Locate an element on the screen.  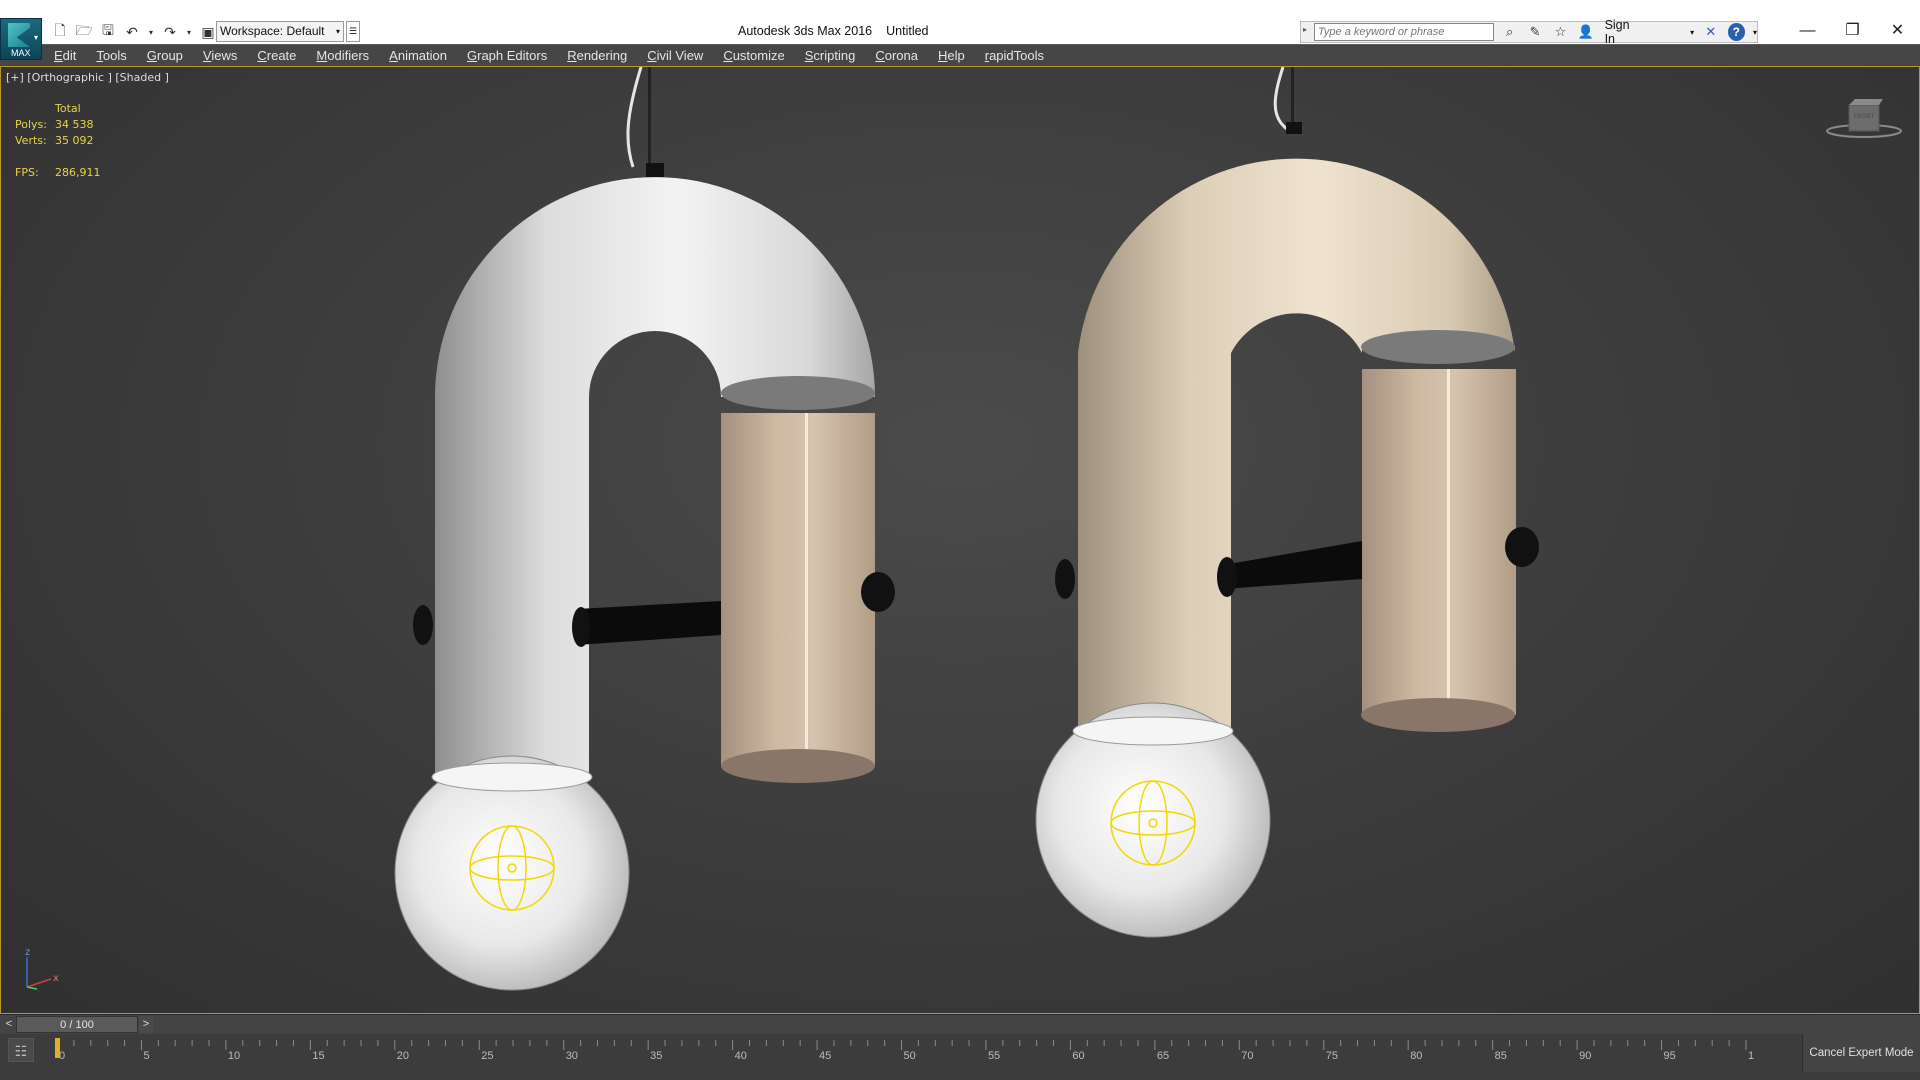
cord is located at coordinates (649, 117).